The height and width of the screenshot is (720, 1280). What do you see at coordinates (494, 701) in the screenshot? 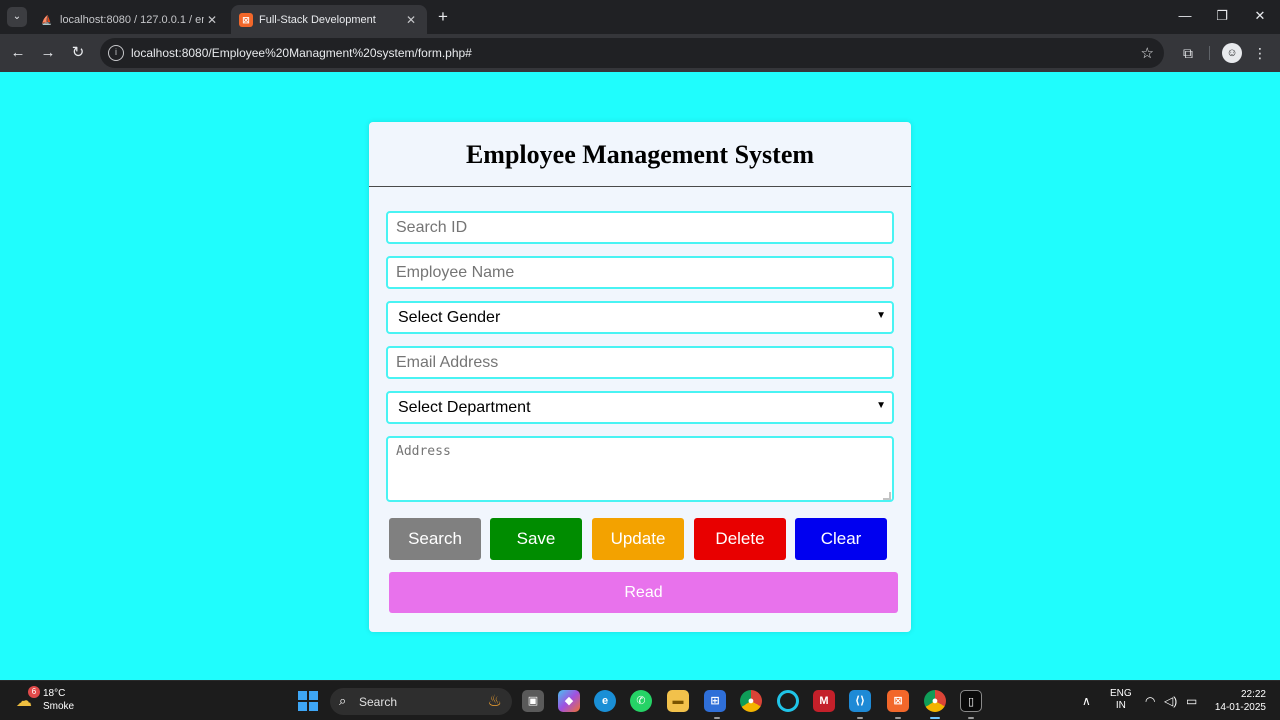
I see `search-highlight-icon: ♨` at bounding box center [494, 701].